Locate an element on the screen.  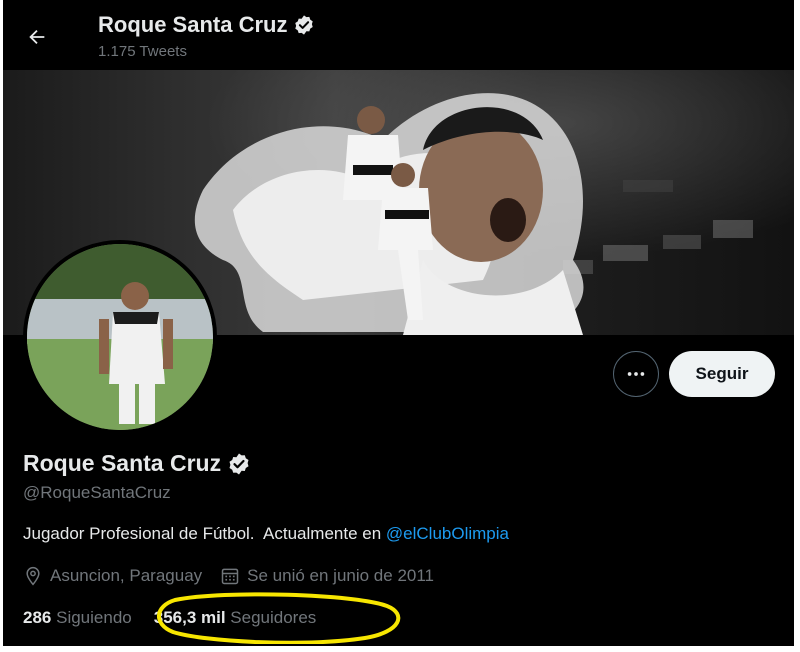
followers-label: Seguidores is located at coordinates (273, 617).